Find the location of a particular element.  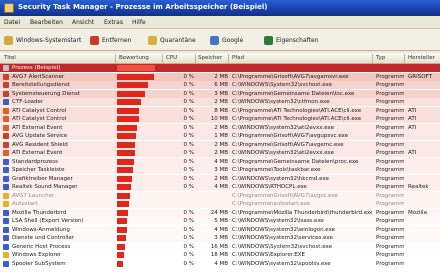

properties-button: Eigenschaften is located at coordinates (291, 40).